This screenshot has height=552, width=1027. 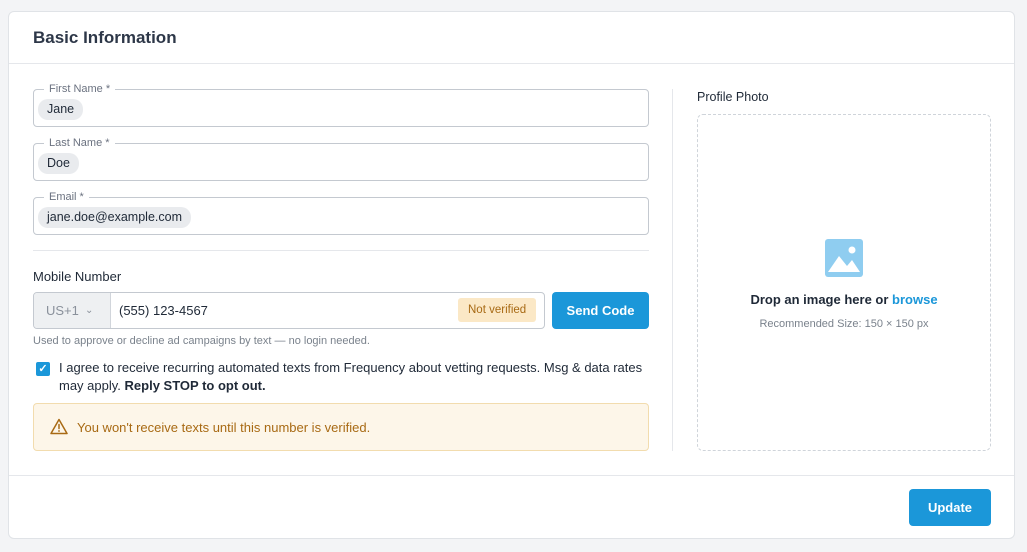 I want to click on mobile-number-input: (555) 123-4567, so click(x=163, y=310).